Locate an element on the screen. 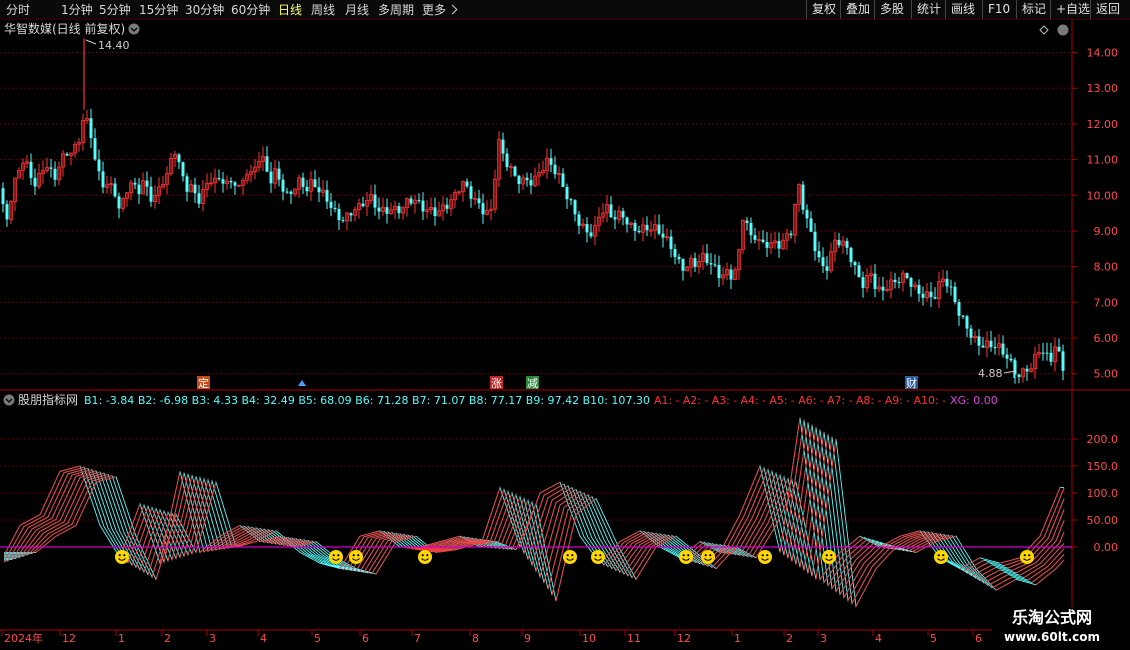  indicator-tick-label: 100.0 is located at coordinates (1103, 493).